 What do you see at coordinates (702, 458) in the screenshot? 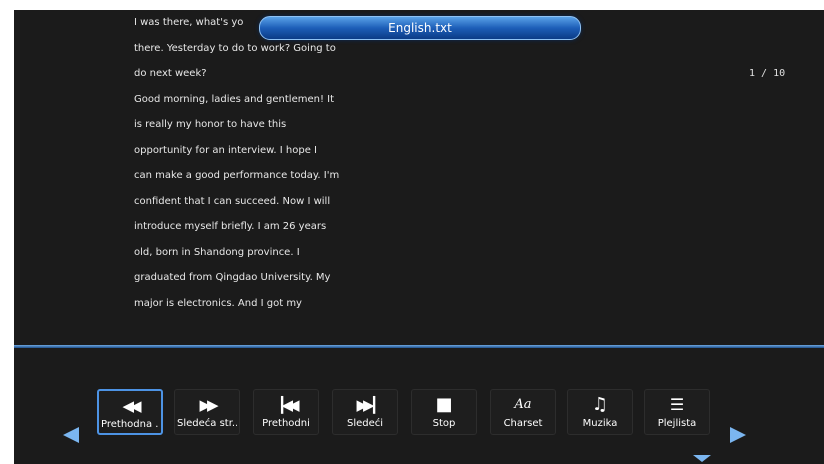
I see `scroll-down-arrow-icon` at bounding box center [702, 458].